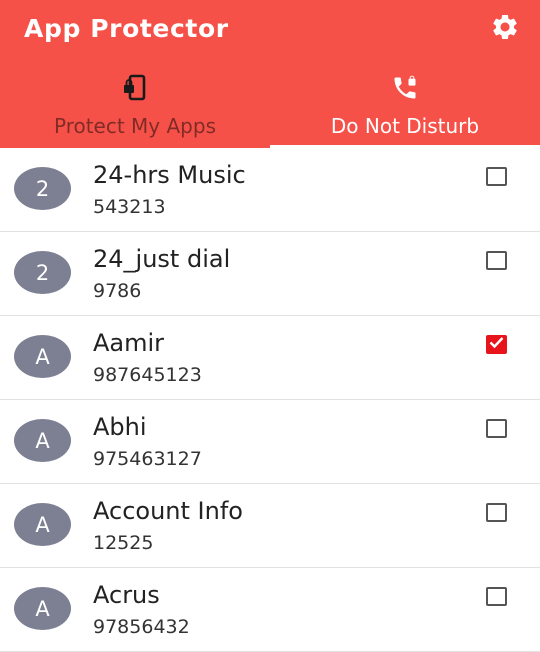  What do you see at coordinates (117, 291) in the screenshot?
I see `contact-number: 9786` at bounding box center [117, 291].